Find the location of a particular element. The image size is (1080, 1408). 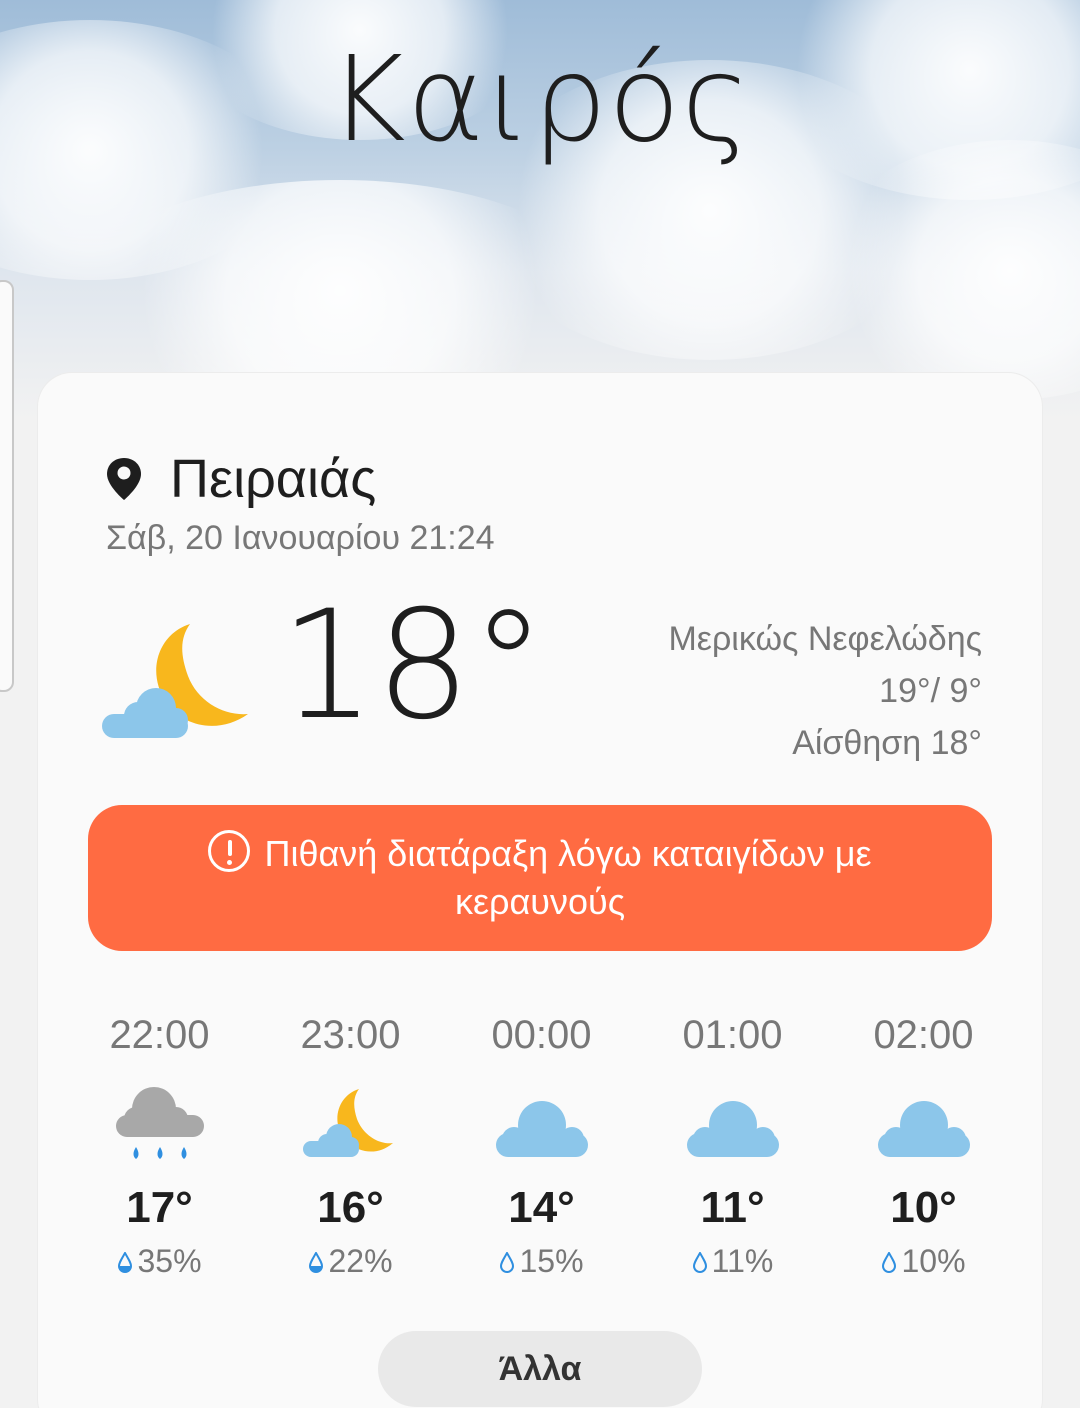

rain-cloud-icon is located at coordinates (159, 1123).